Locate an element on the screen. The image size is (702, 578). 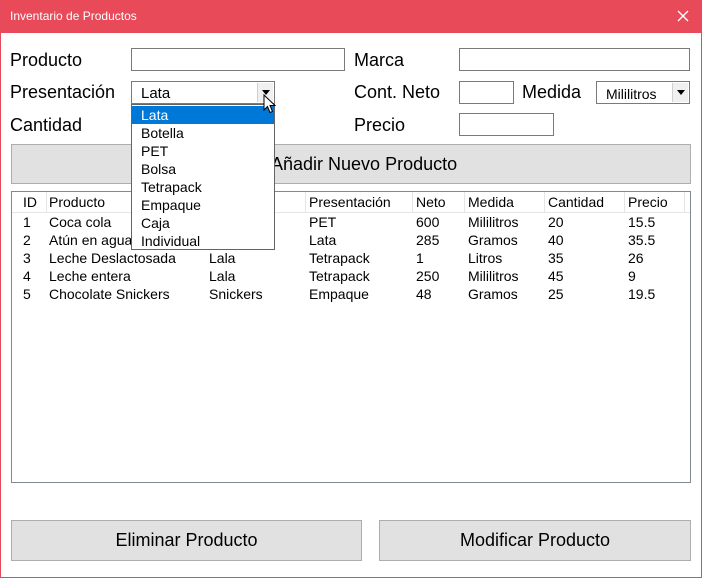
mouse-cursor-icon is located at coordinates (270, 106).